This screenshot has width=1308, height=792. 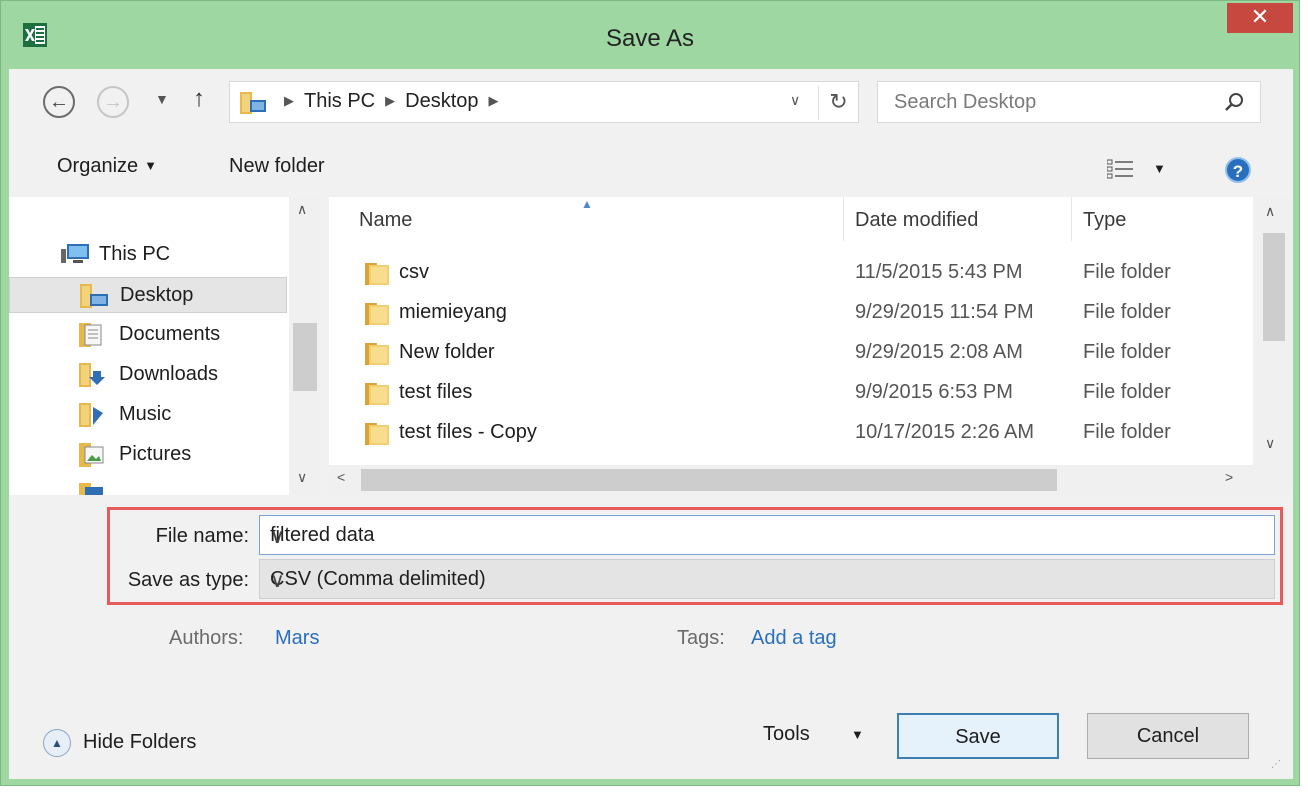 I want to click on pane-divider, so click(x=325, y=346).